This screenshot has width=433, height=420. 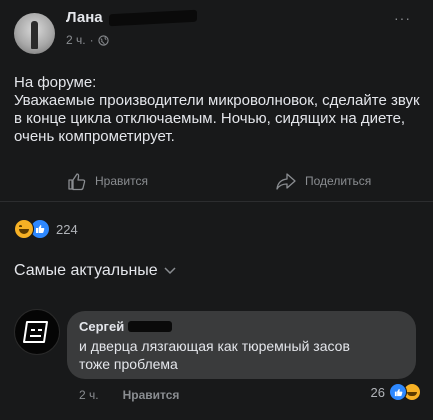 What do you see at coordinates (76, 40) in the screenshot?
I see `post-time: 2 ч.` at bounding box center [76, 40].